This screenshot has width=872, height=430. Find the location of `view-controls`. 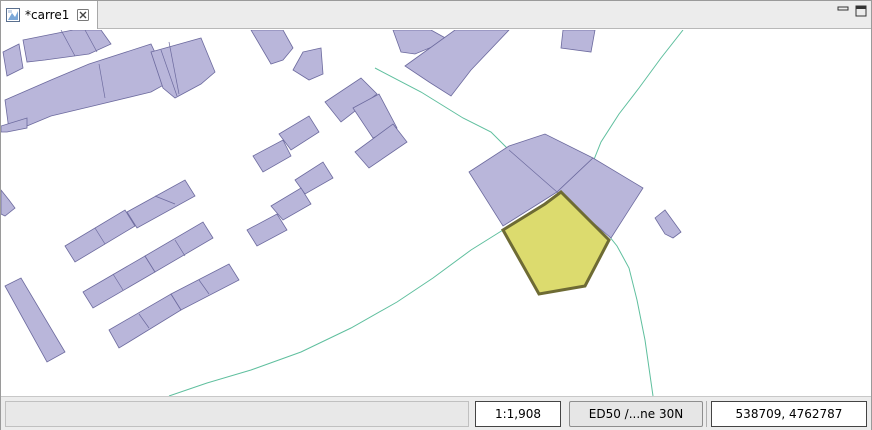

view-controls is located at coordinates (852, 11).